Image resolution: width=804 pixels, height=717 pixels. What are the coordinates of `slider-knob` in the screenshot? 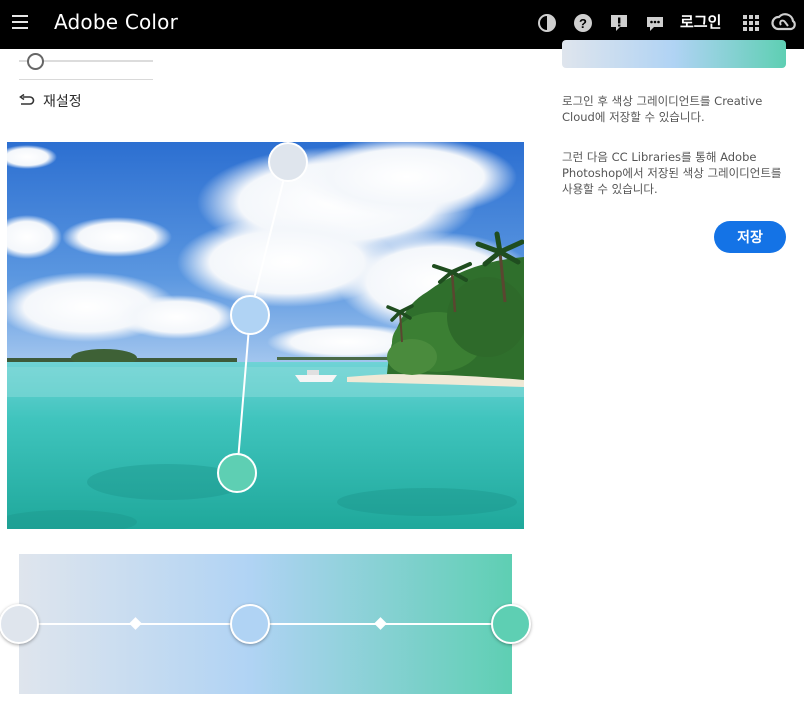 It's located at (35, 61).